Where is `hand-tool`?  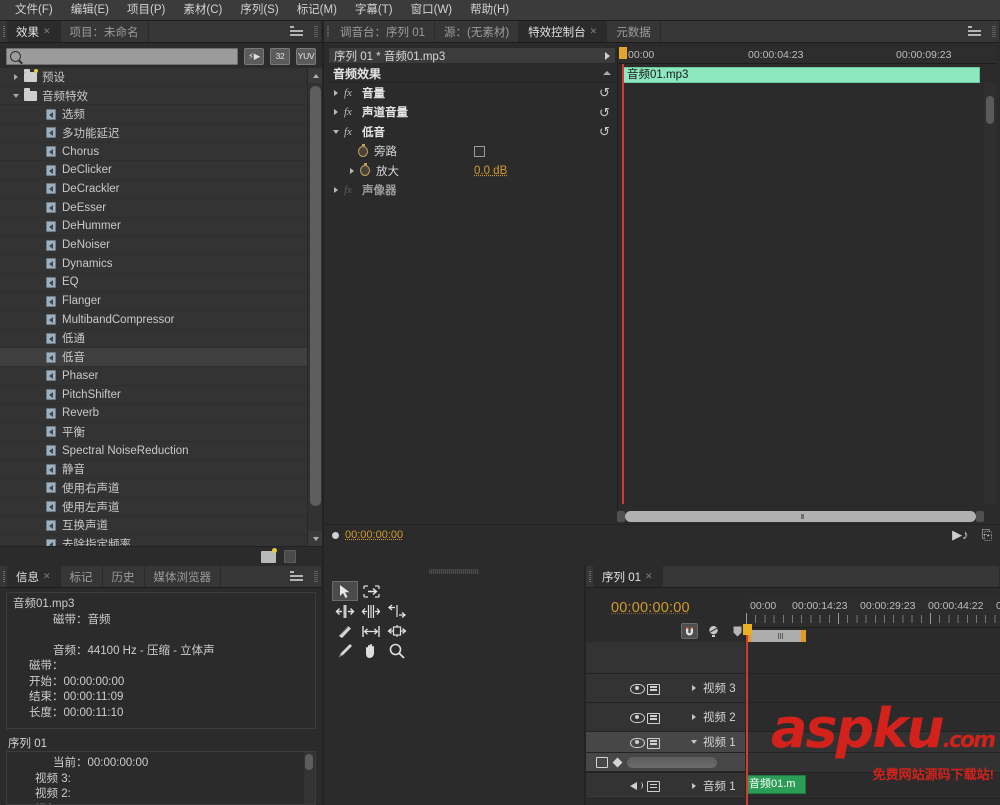
hand-tool is located at coordinates (371, 651).